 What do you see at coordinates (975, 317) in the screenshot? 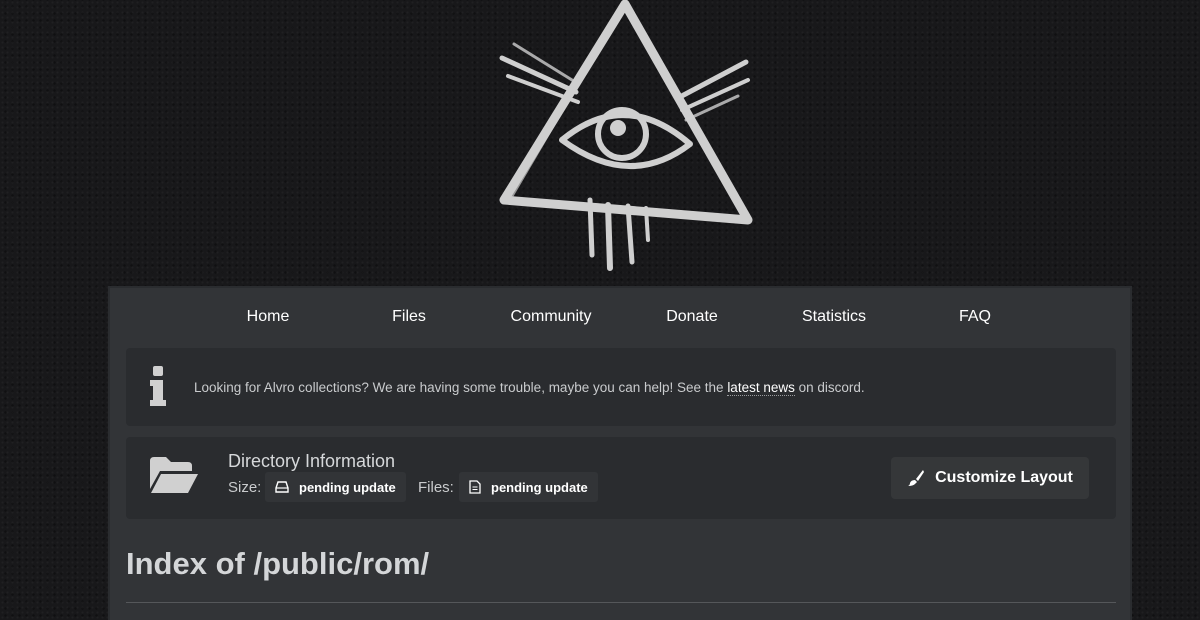
I see `nav-faq: FAQ` at bounding box center [975, 317].